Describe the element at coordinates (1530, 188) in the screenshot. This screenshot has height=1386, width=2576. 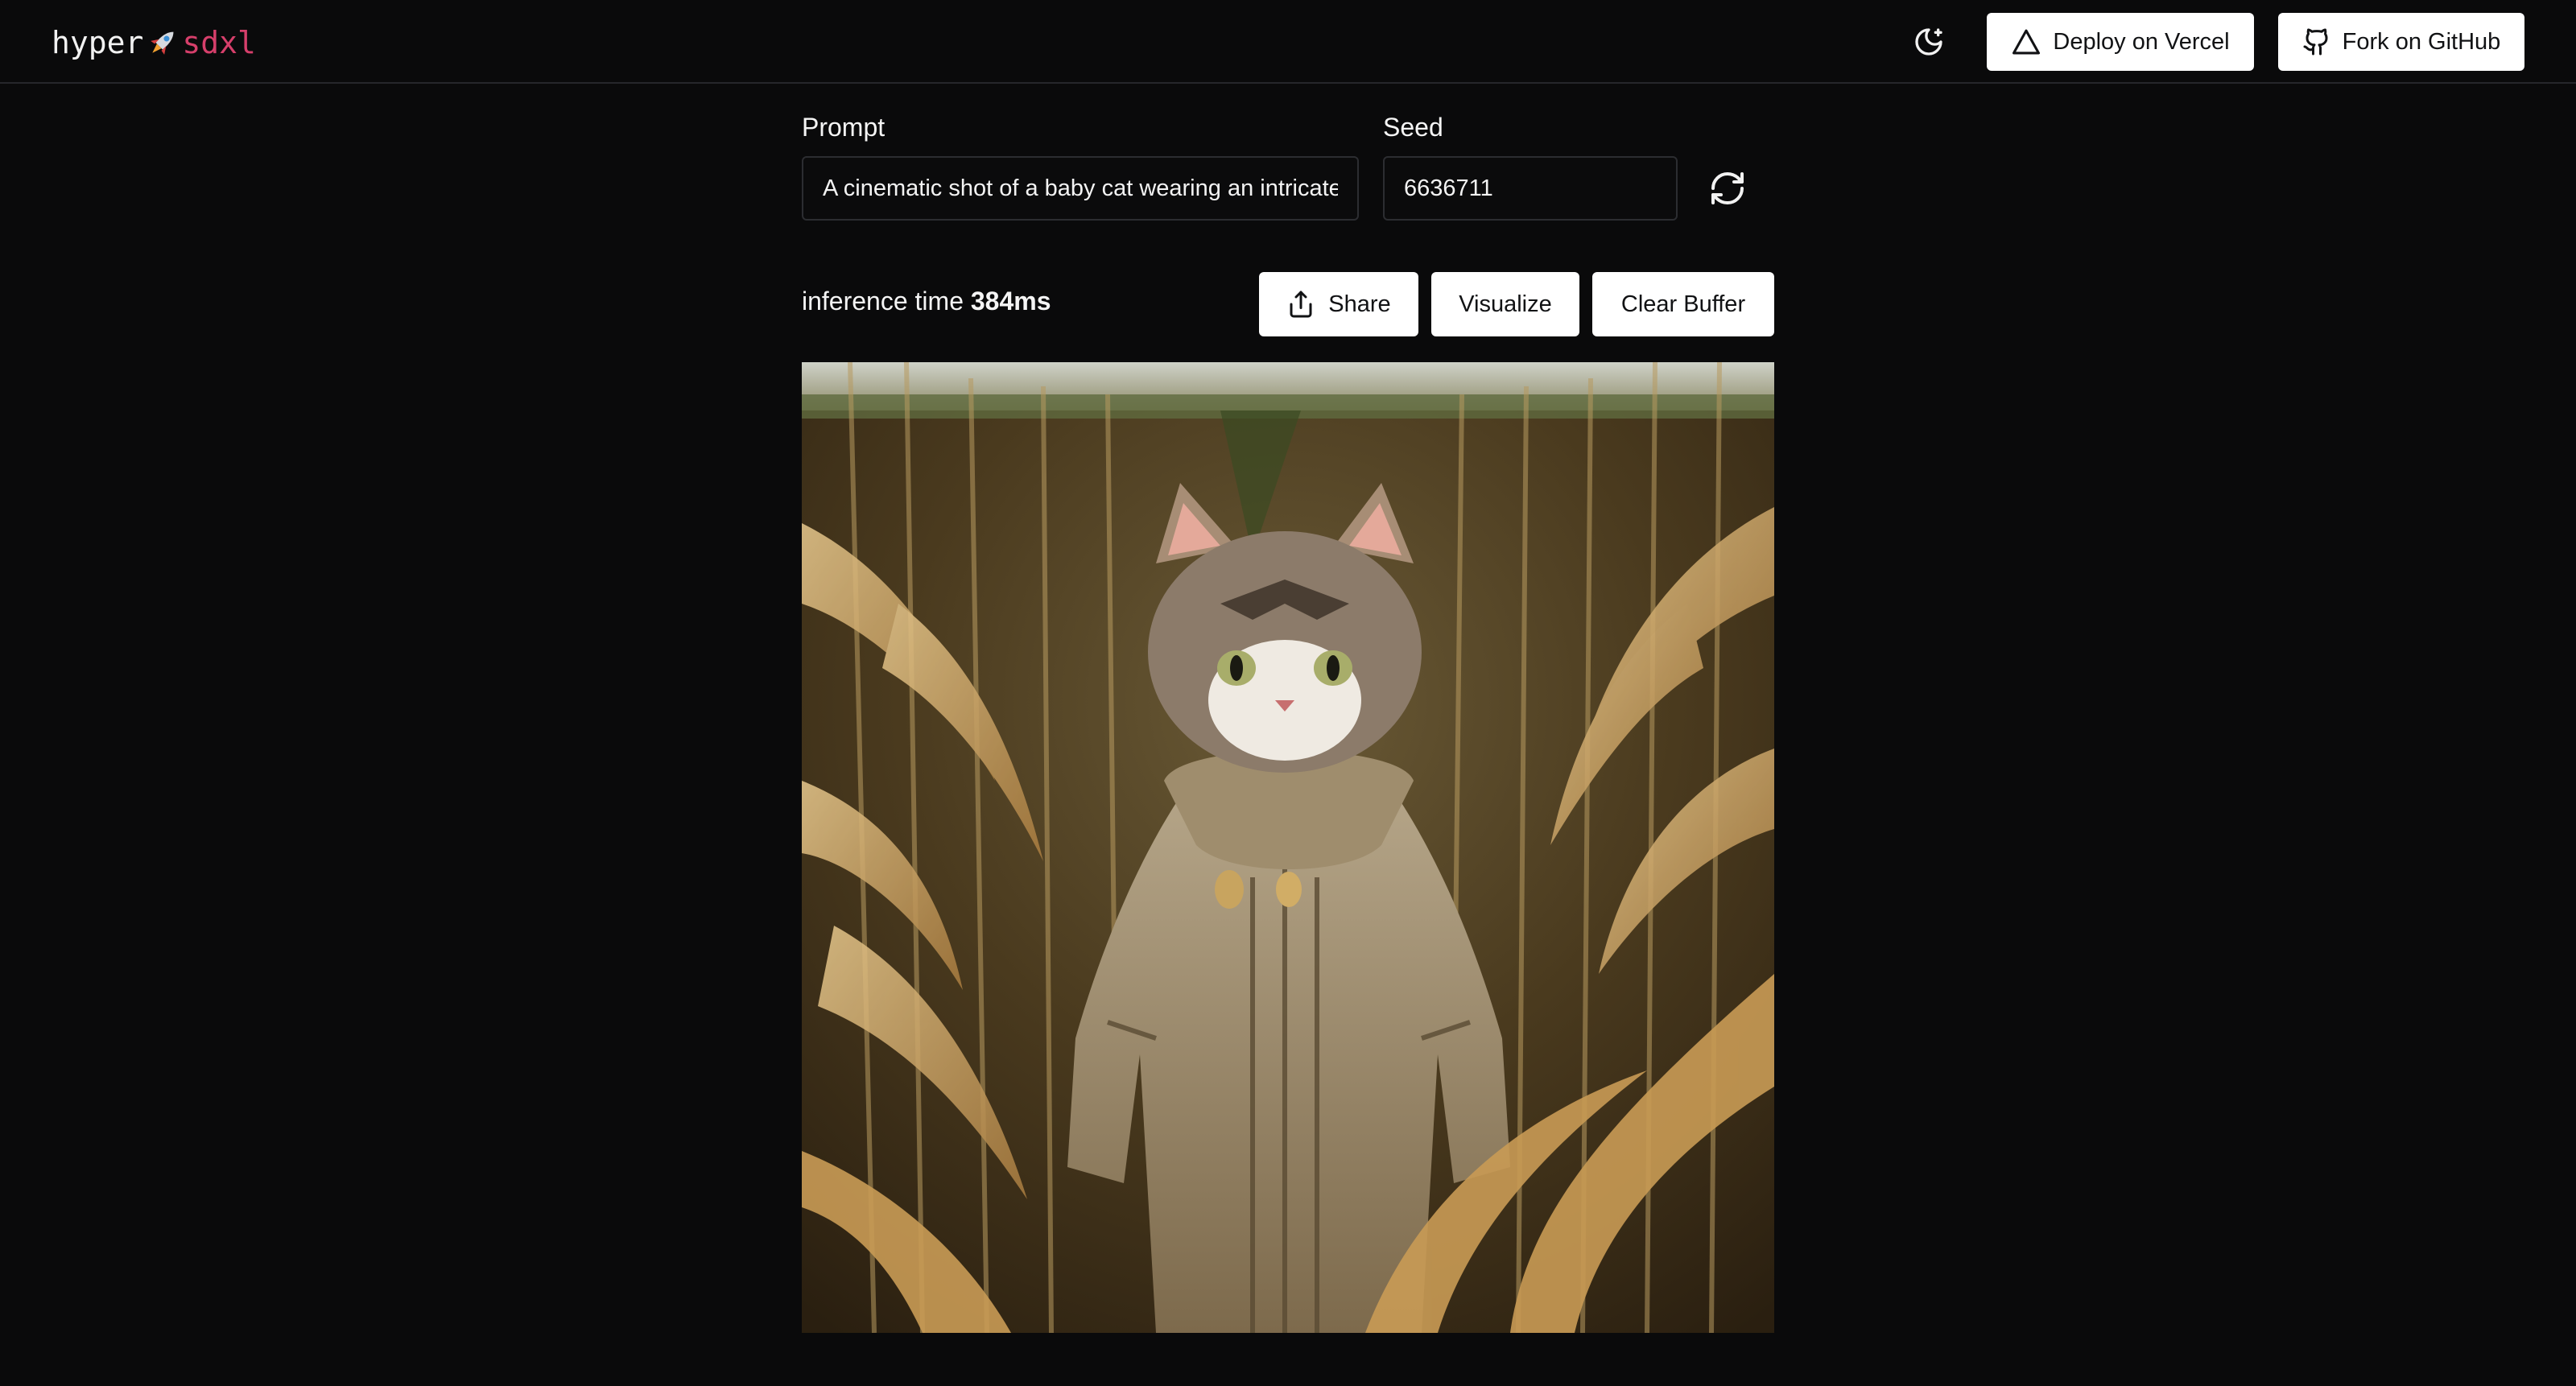
I see `seed-input` at that location.